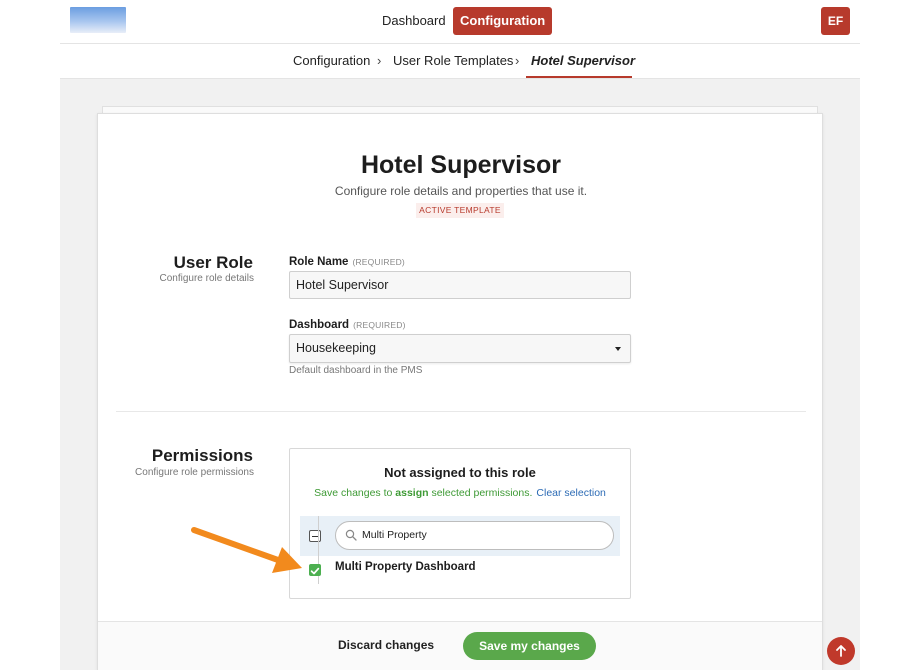 The image size is (920, 670). What do you see at coordinates (835, 21) in the screenshot?
I see `user-avatar: EF` at bounding box center [835, 21].